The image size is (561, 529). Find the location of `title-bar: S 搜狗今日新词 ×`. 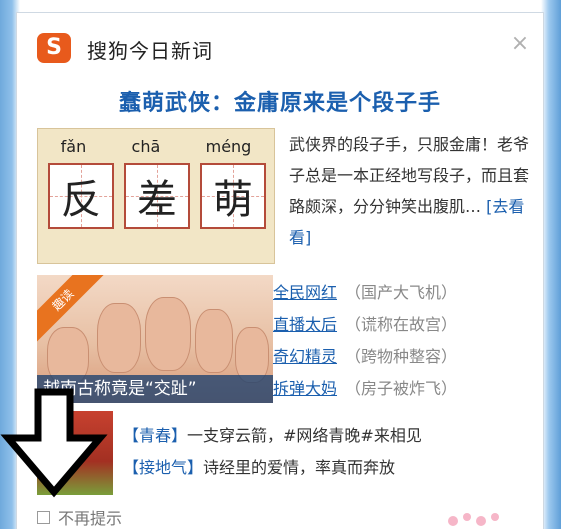

title-bar: S 搜狗今日新词 × is located at coordinates (280, 39).